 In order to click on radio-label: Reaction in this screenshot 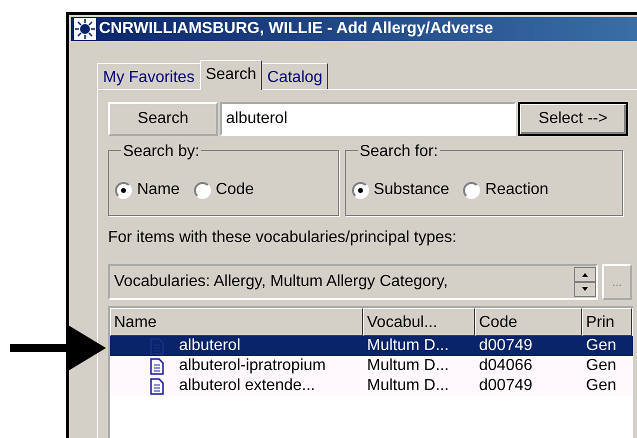, I will do `click(516, 190)`.